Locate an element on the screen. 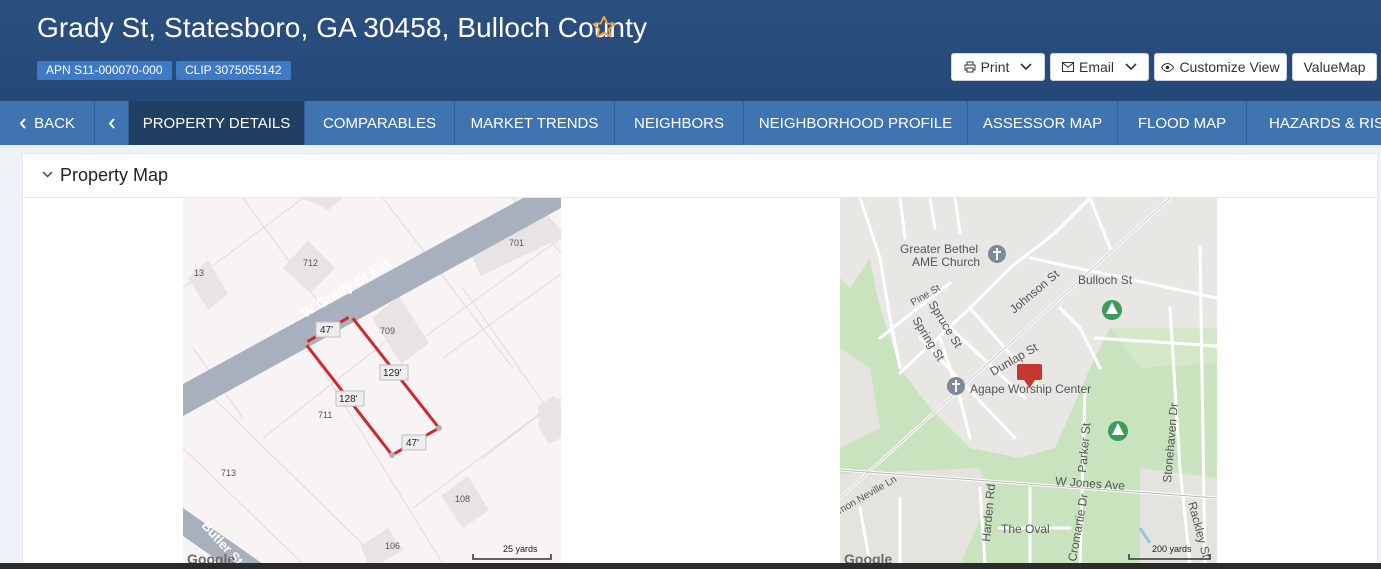 This screenshot has width=1381, height=569. customize-view-label: Customize View is located at coordinates (1229, 67).